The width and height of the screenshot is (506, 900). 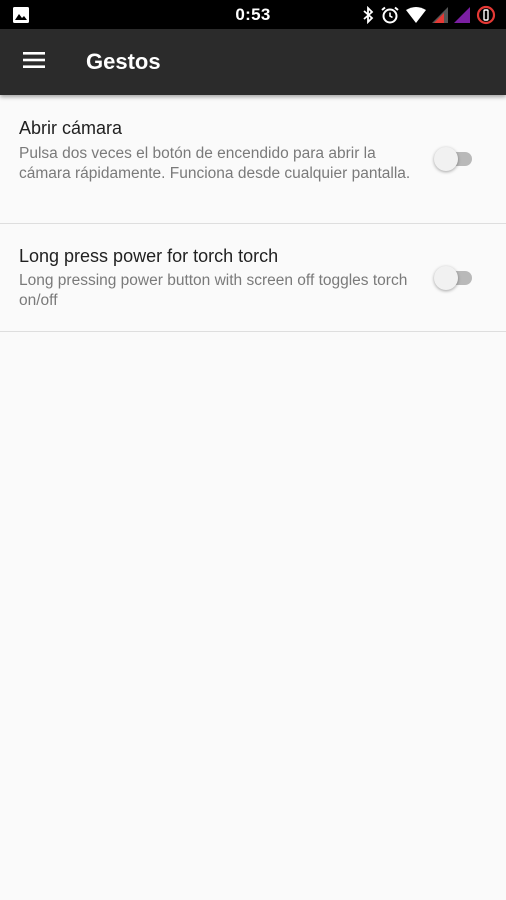 I want to click on wifi-icon, so click(x=416, y=15).